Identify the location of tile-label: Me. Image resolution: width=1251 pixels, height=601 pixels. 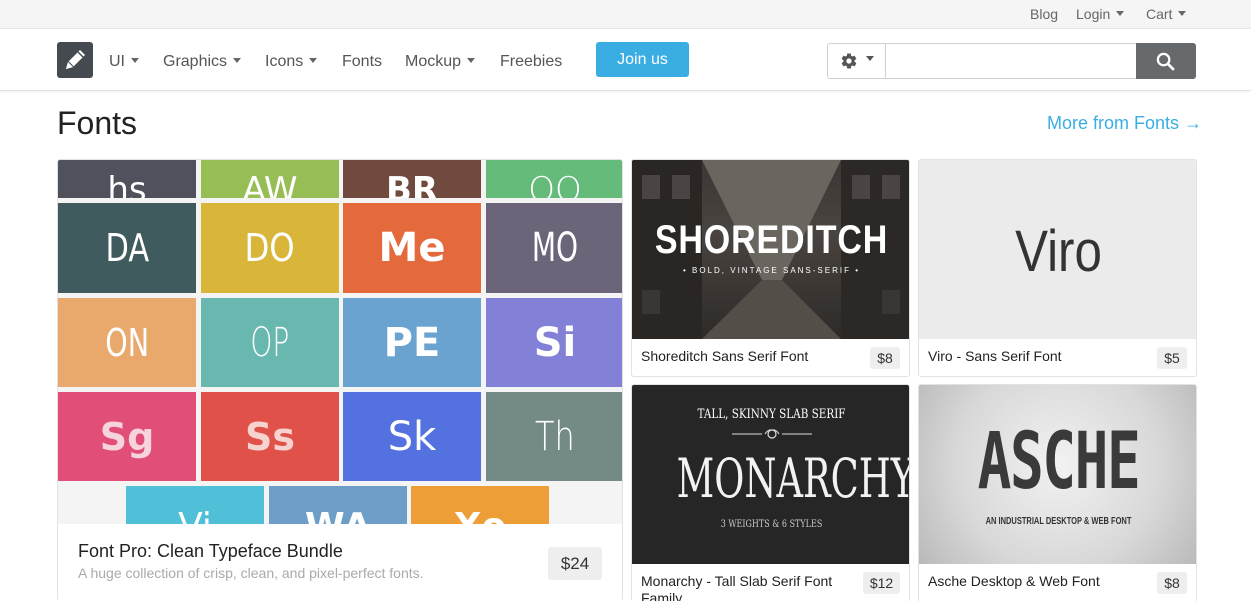
(412, 248).